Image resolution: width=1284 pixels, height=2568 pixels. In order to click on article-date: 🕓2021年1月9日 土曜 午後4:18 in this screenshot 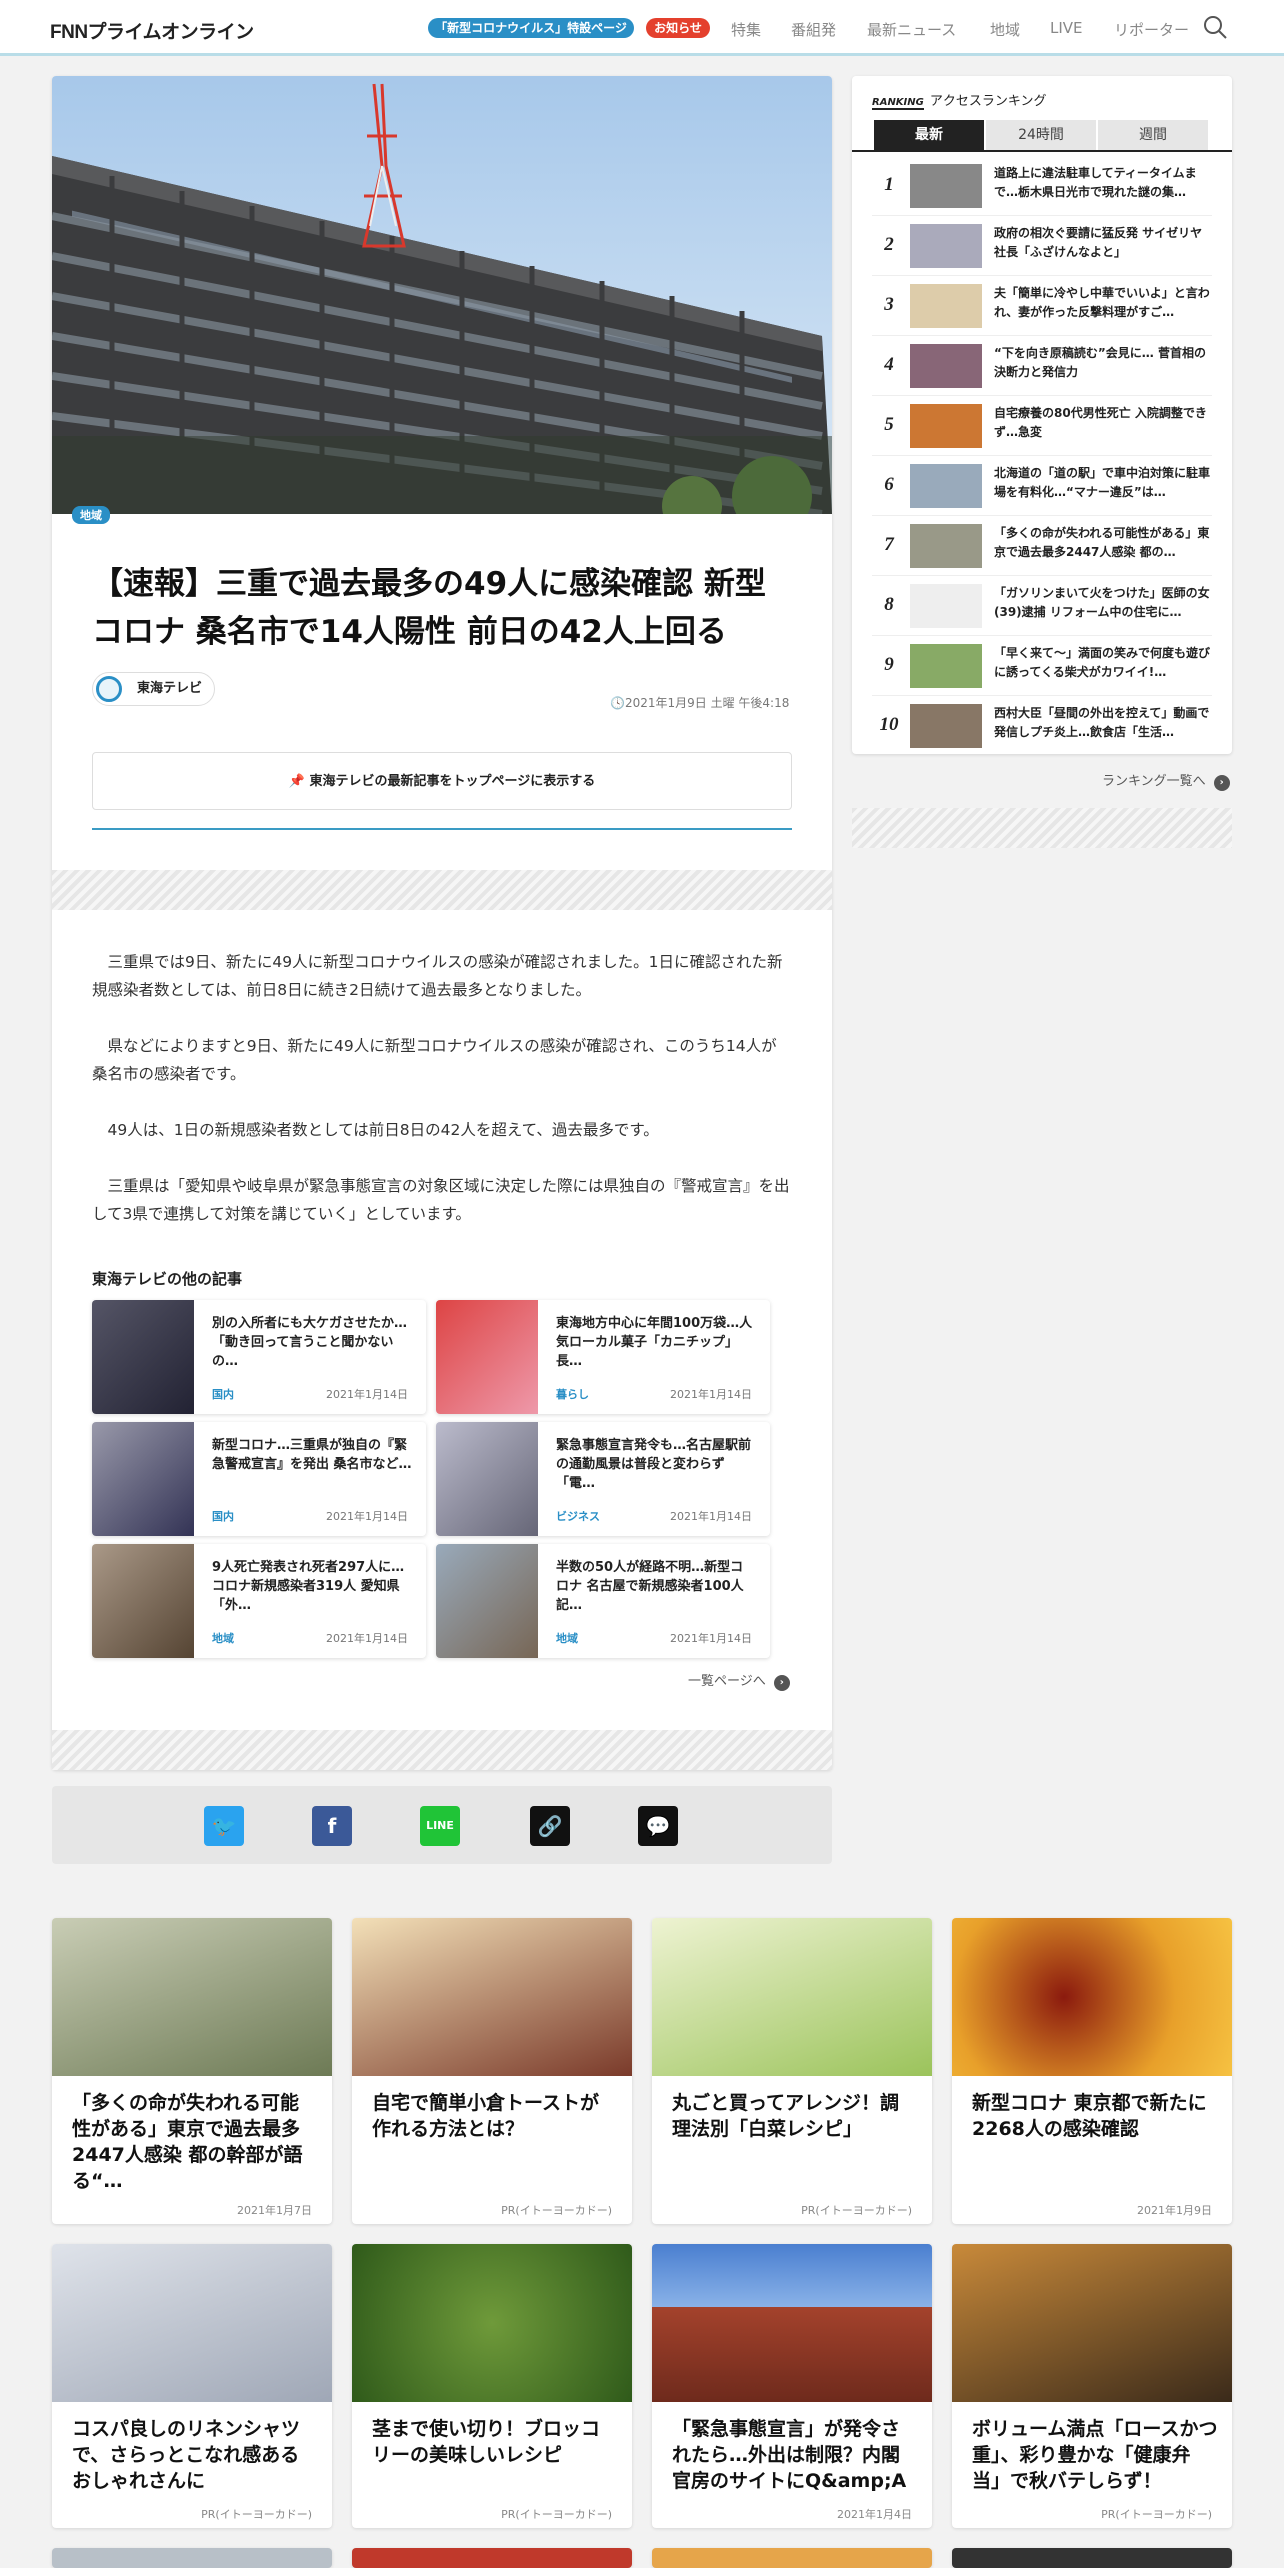, I will do `click(700, 703)`.